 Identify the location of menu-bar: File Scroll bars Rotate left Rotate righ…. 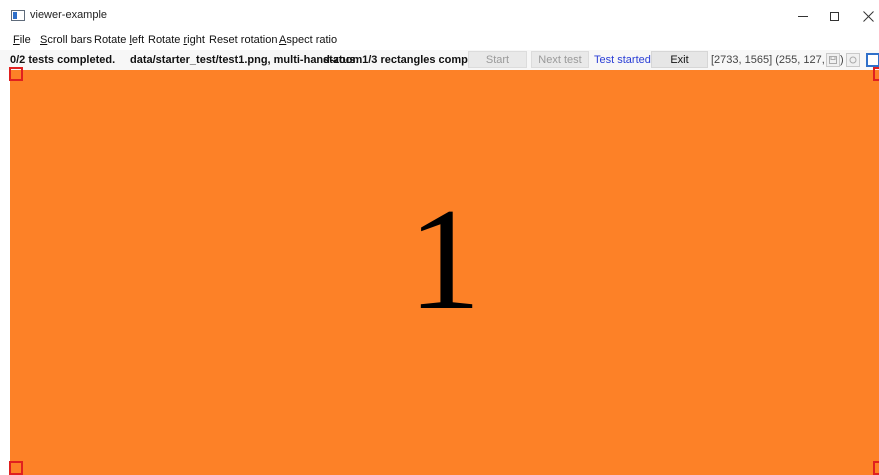
(439, 41).